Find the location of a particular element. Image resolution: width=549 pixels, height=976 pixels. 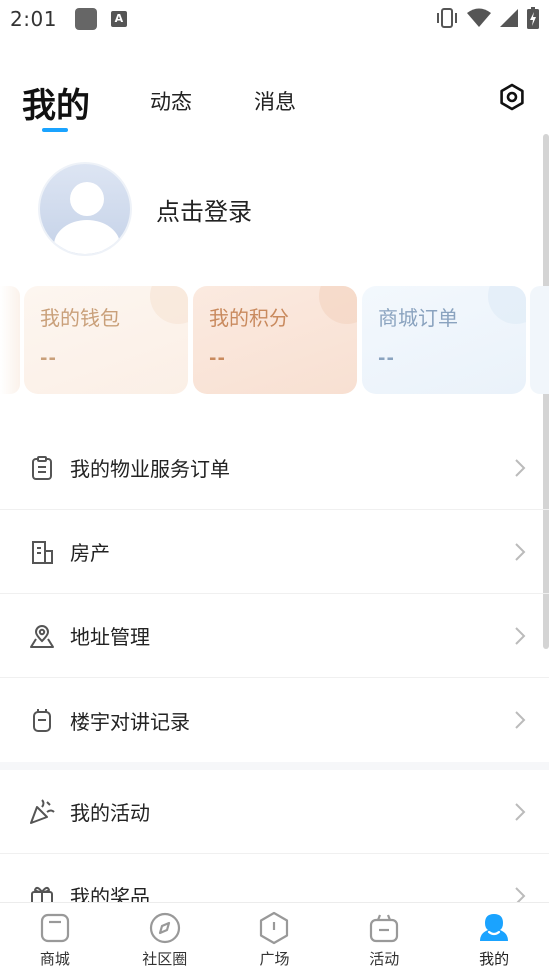

profile-icon is located at coordinates (494, 927).